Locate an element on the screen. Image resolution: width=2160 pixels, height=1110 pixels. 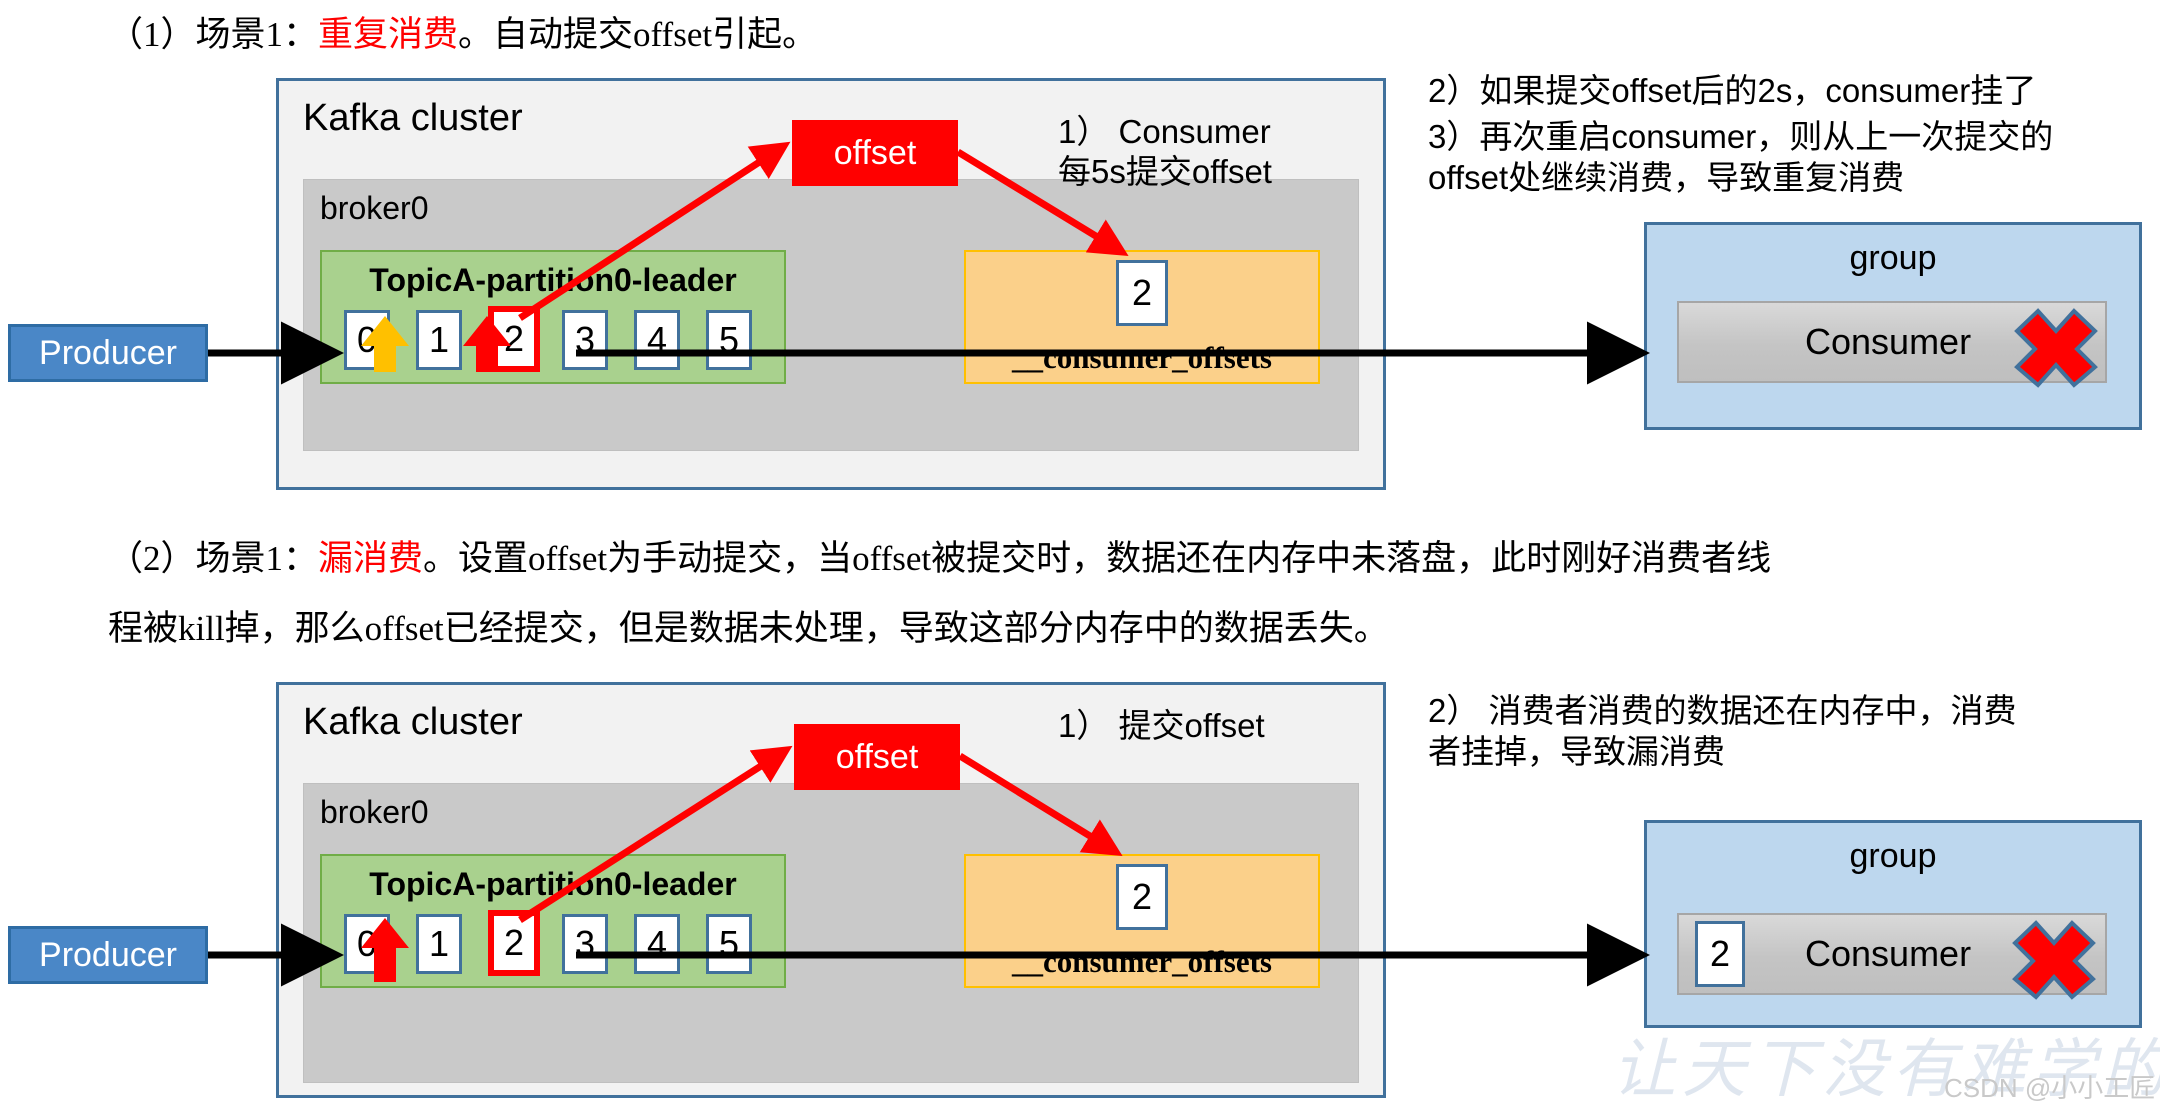
diagram2-red-up-arrow-icon is located at coordinates (385, 950).